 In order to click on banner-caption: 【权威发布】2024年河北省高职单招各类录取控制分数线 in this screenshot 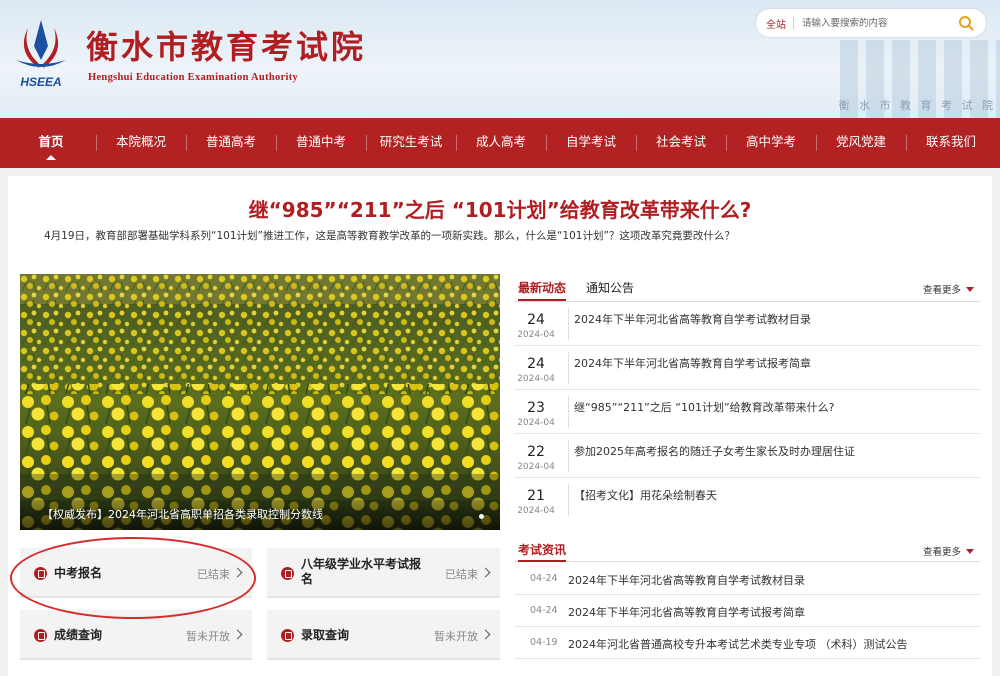, I will do `click(260, 515)`.